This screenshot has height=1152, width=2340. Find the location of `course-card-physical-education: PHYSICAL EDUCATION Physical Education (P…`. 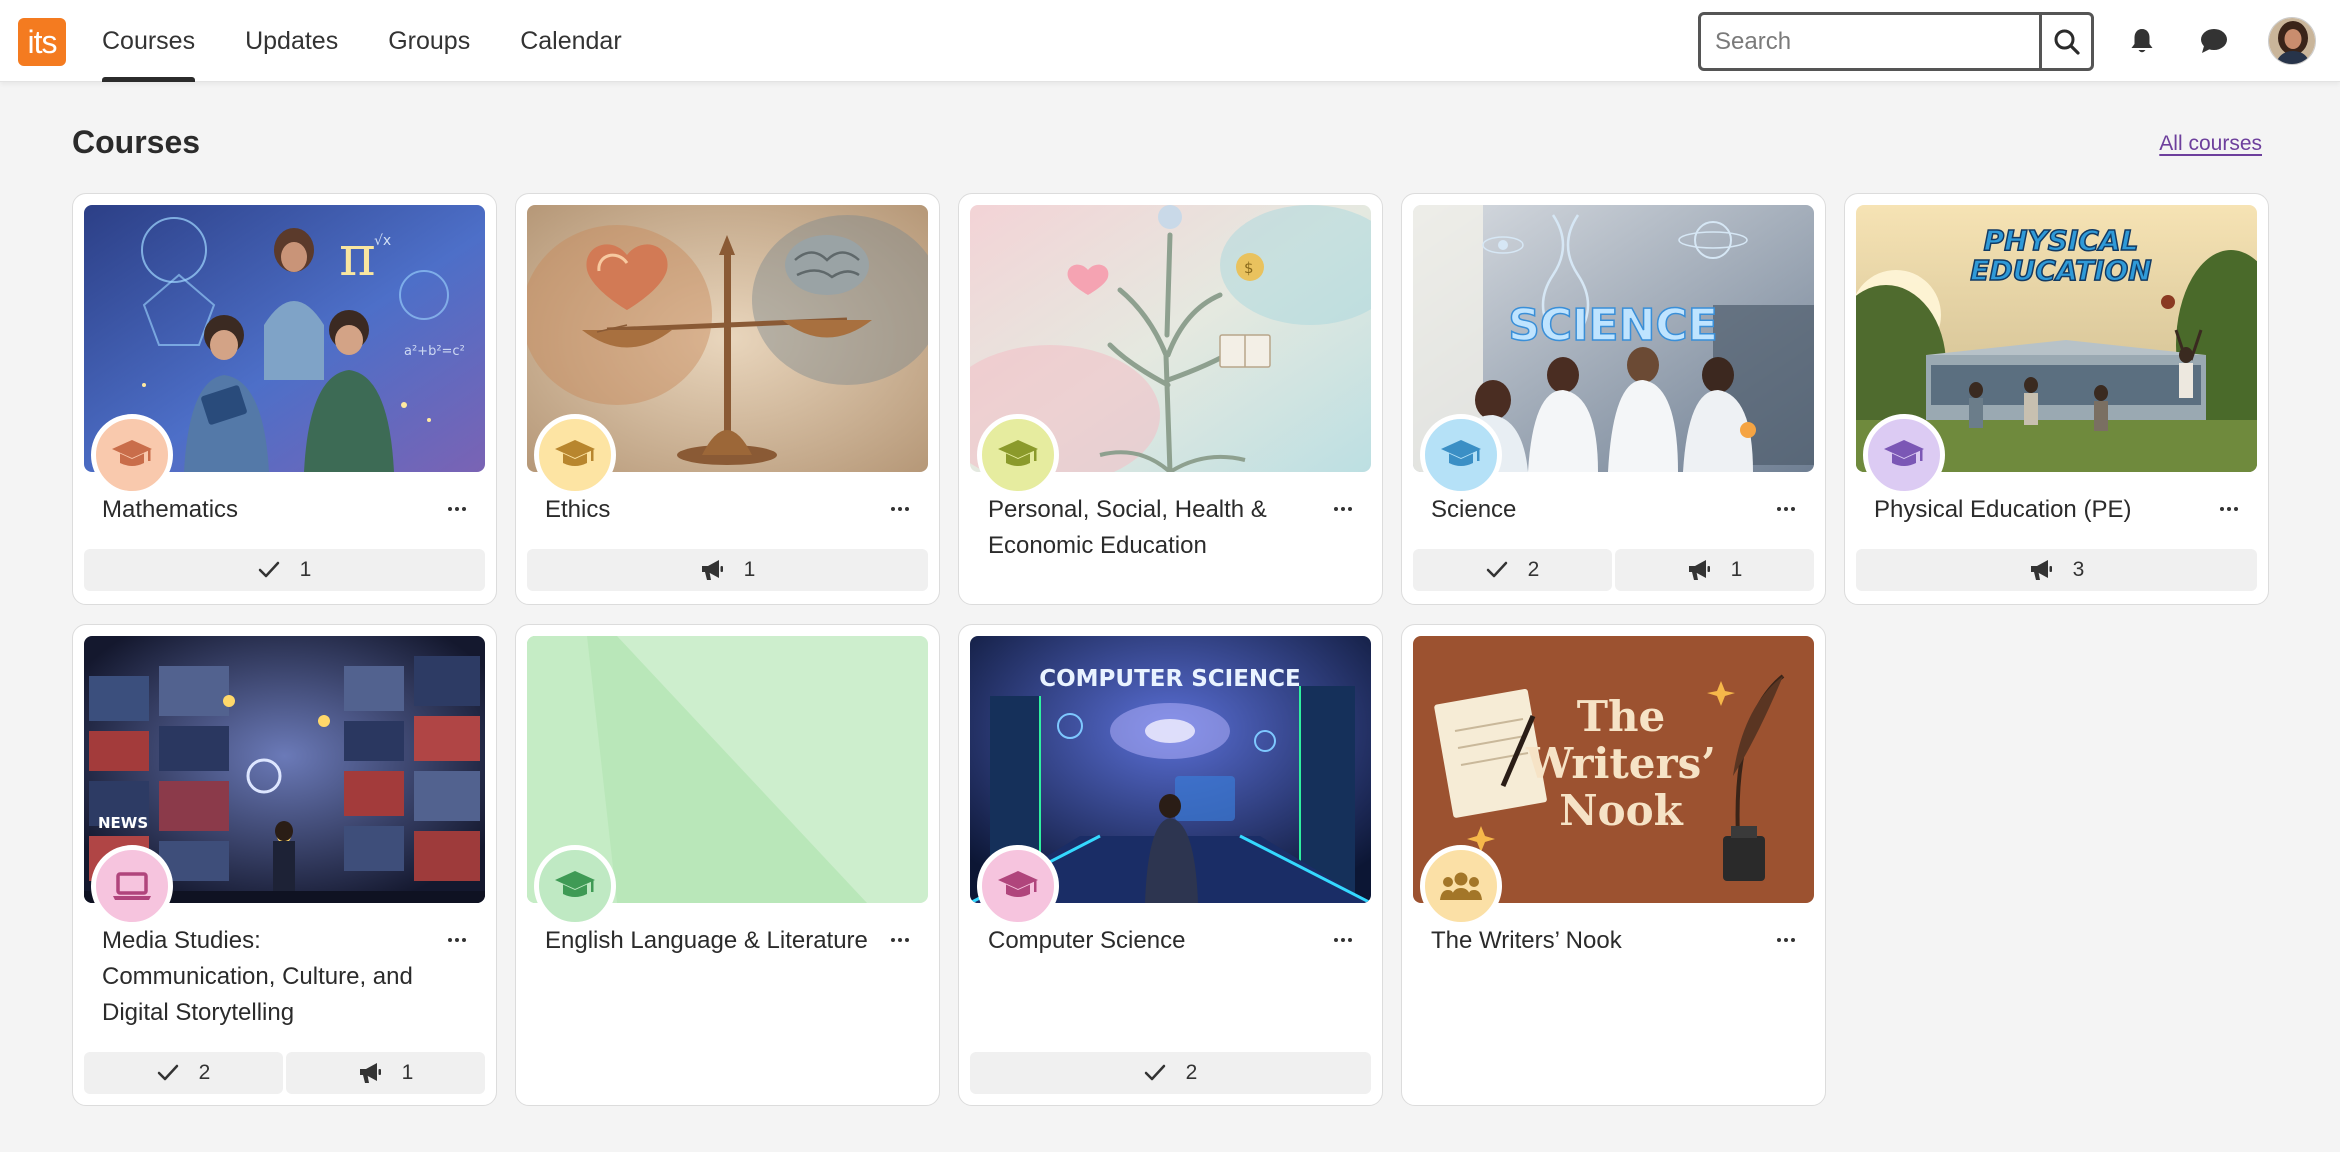

course-card-physical-education: PHYSICAL EDUCATION Physical Education (P… is located at coordinates (2056, 399).